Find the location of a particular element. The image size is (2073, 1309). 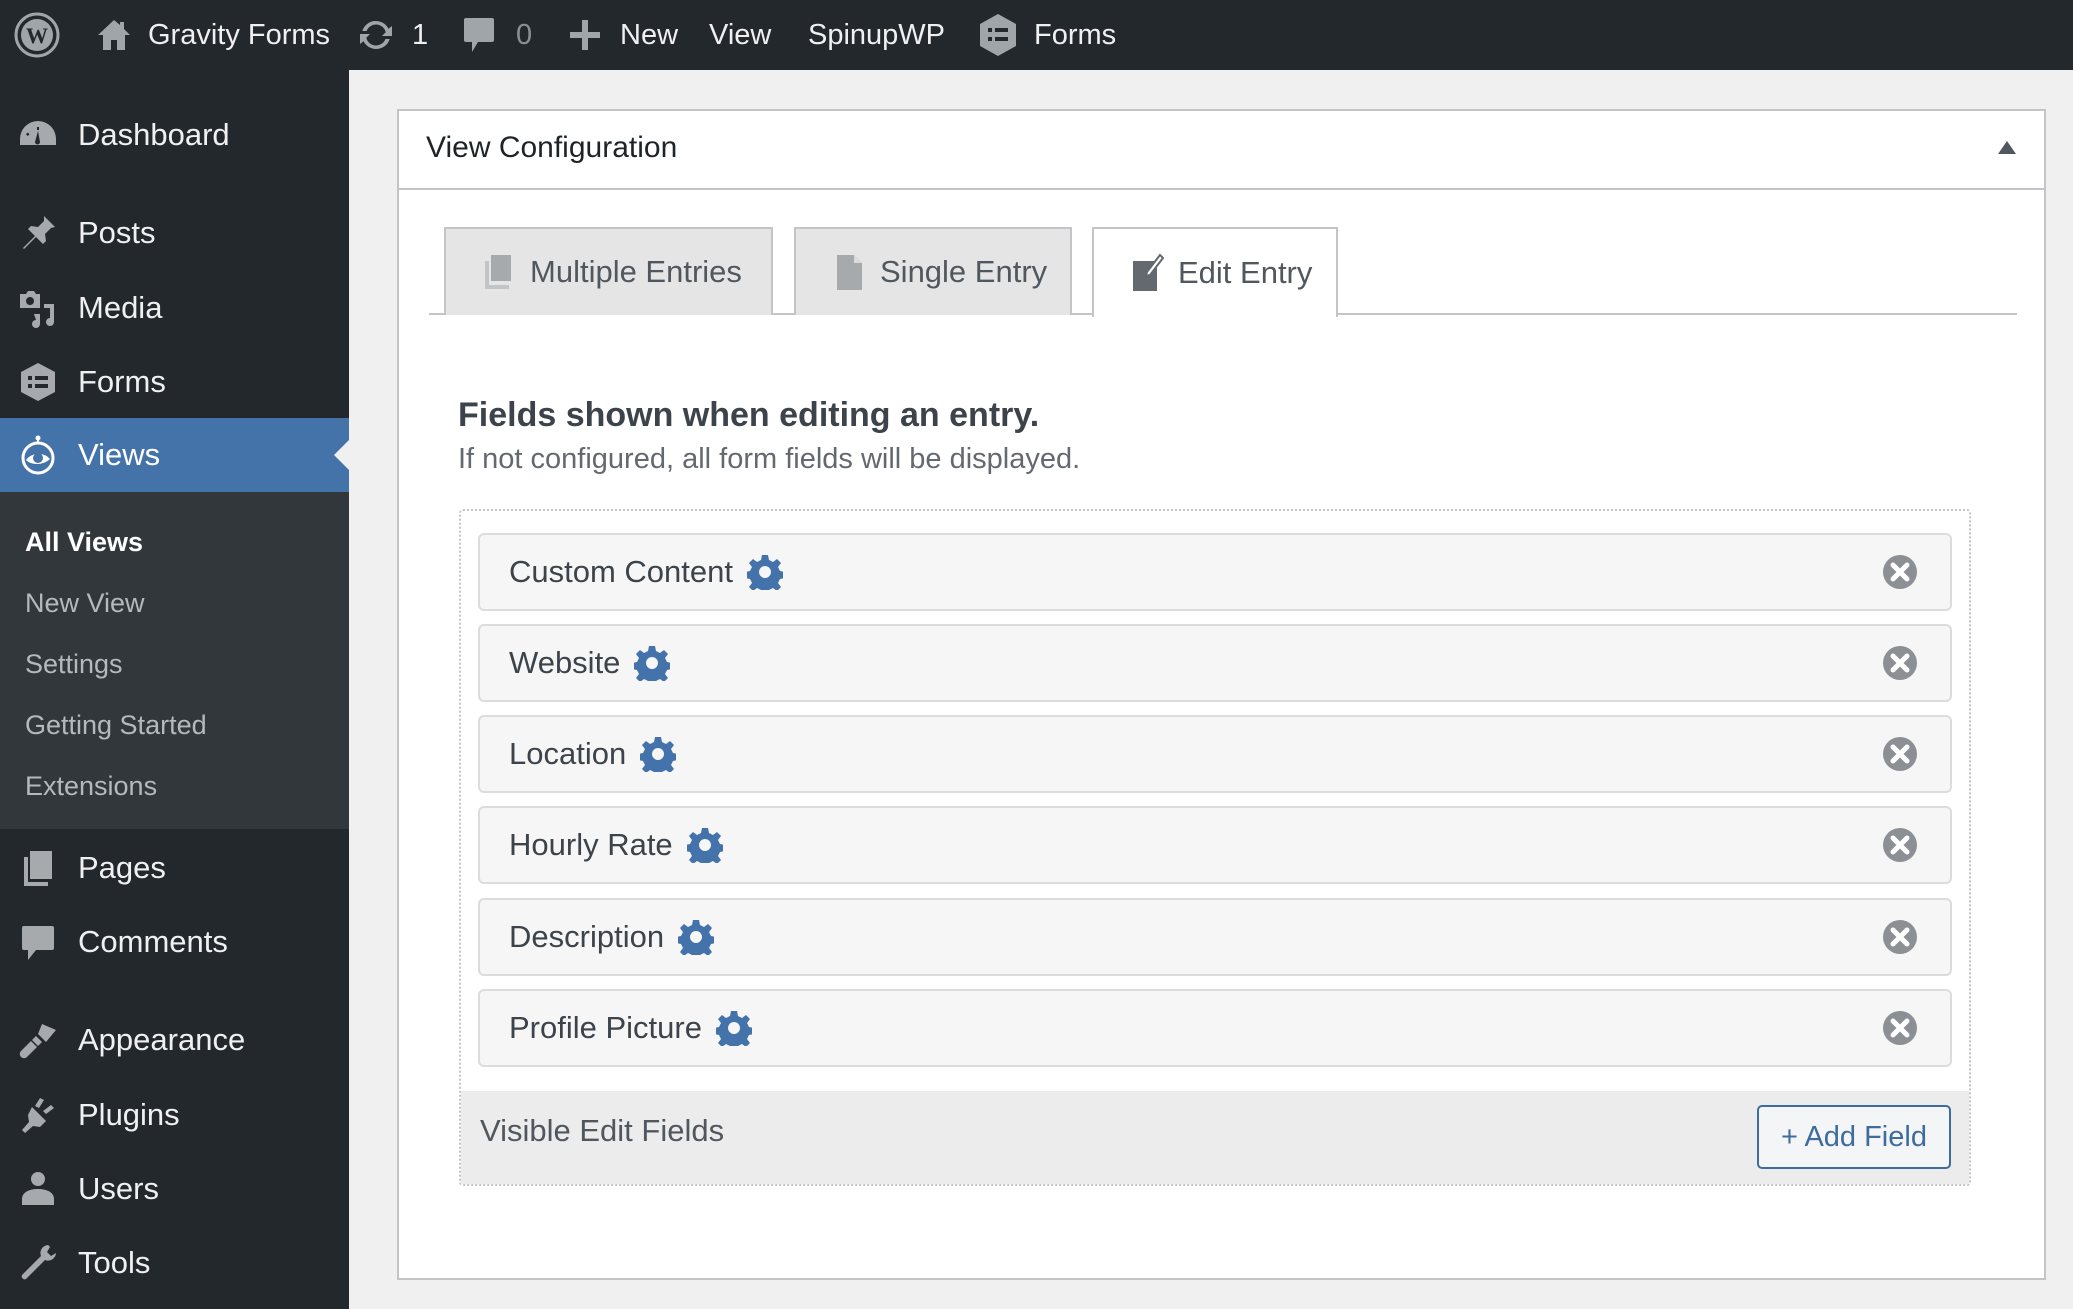

sidebar-item-posts: Posts is located at coordinates (174, 233).